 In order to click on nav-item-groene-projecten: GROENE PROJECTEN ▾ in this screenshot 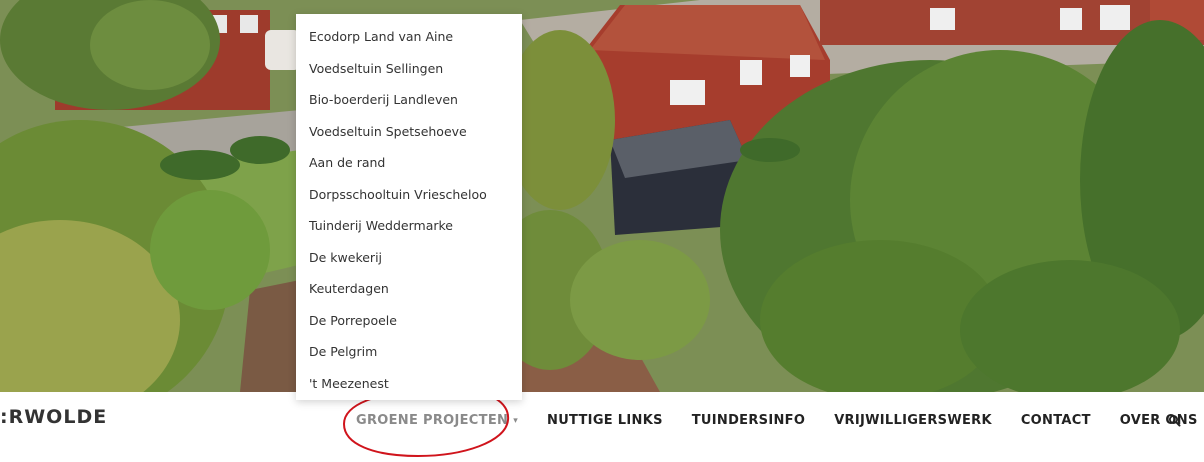, I will do `click(437, 420)`.